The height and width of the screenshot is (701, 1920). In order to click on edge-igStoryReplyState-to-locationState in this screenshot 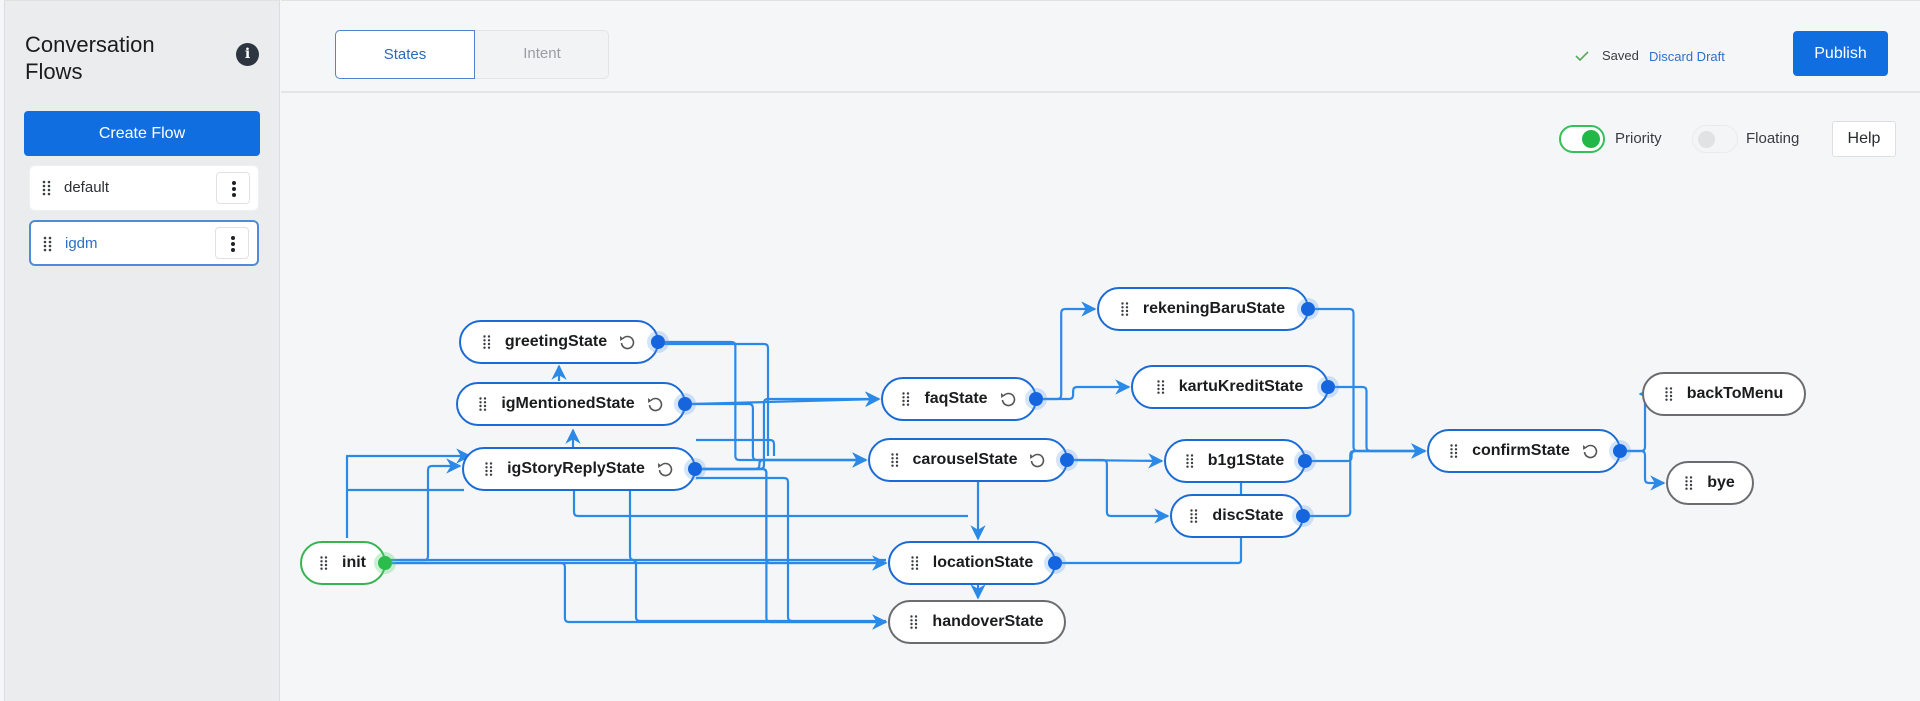, I will do `click(795, 519)`.